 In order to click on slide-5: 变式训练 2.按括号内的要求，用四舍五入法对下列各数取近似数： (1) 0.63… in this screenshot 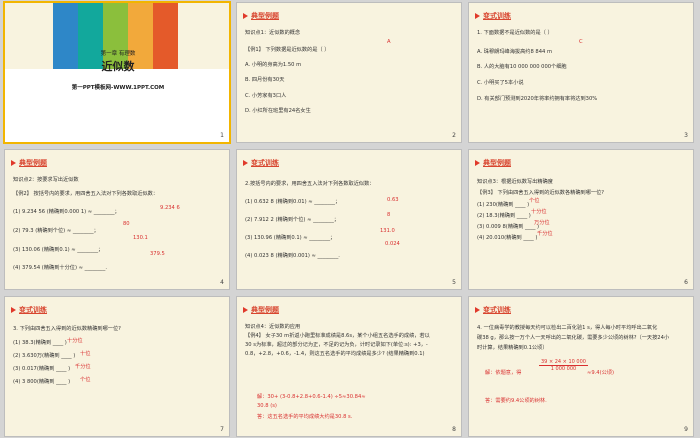, I will do `click(349, 219)`.